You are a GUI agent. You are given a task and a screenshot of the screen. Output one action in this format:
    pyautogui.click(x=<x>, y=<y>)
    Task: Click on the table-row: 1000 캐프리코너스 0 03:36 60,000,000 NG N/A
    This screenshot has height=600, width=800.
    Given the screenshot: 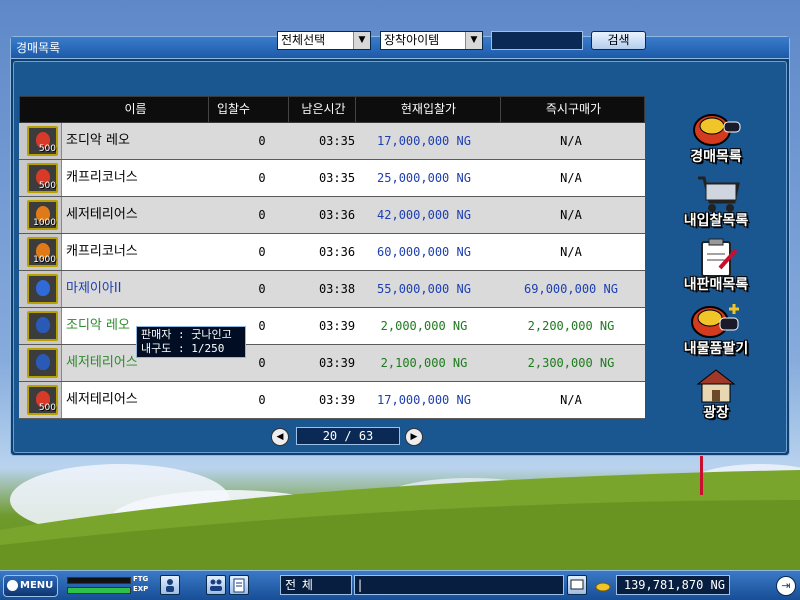 What is the action you would take?
    pyautogui.click(x=332, y=252)
    